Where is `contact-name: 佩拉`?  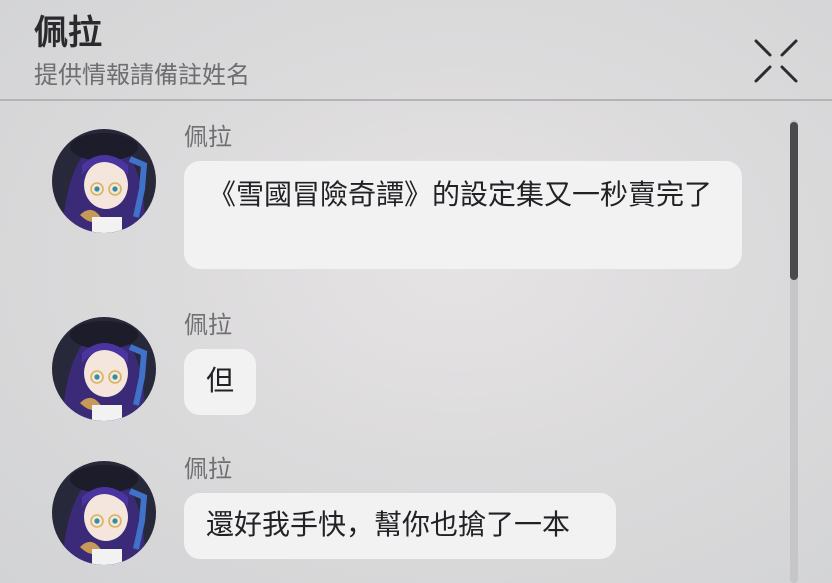
contact-name: 佩拉 is located at coordinates (68, 33).